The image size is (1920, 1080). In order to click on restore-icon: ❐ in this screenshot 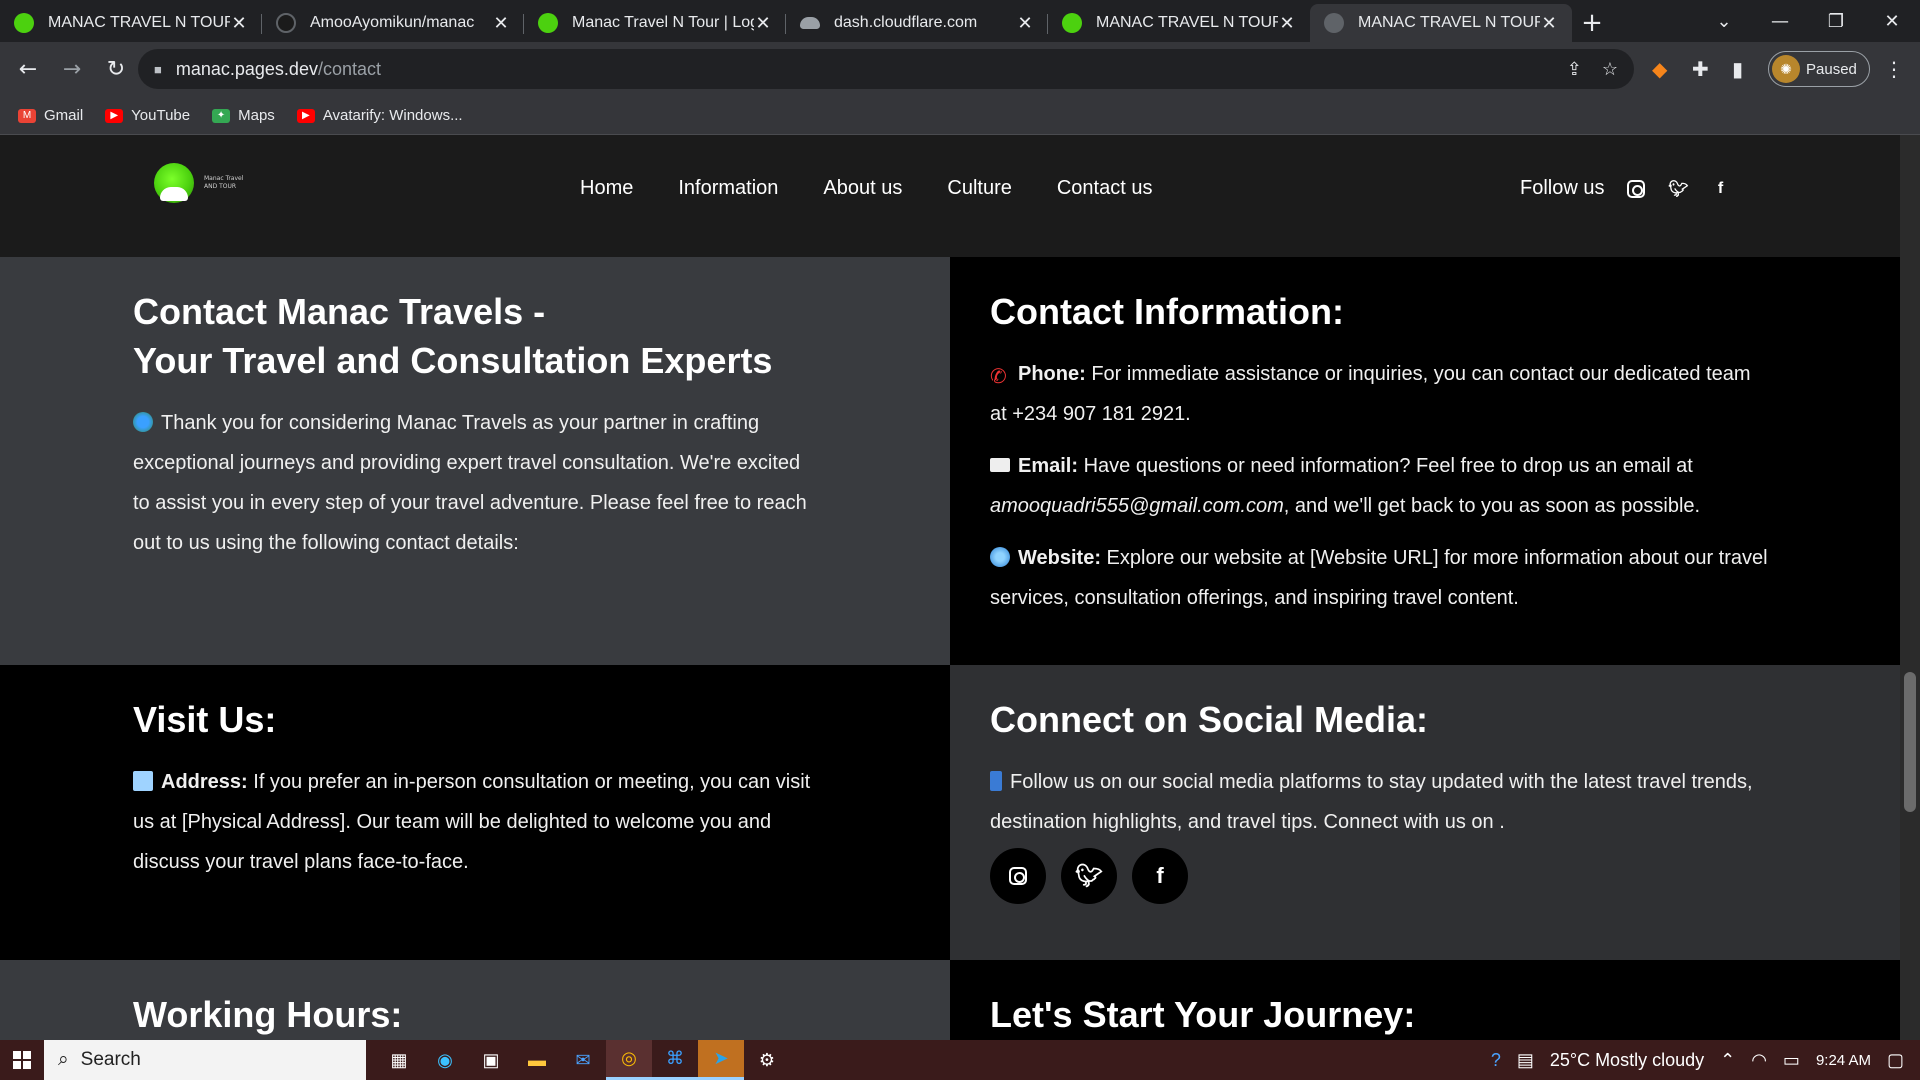, I will do `click(1836, 21)`.